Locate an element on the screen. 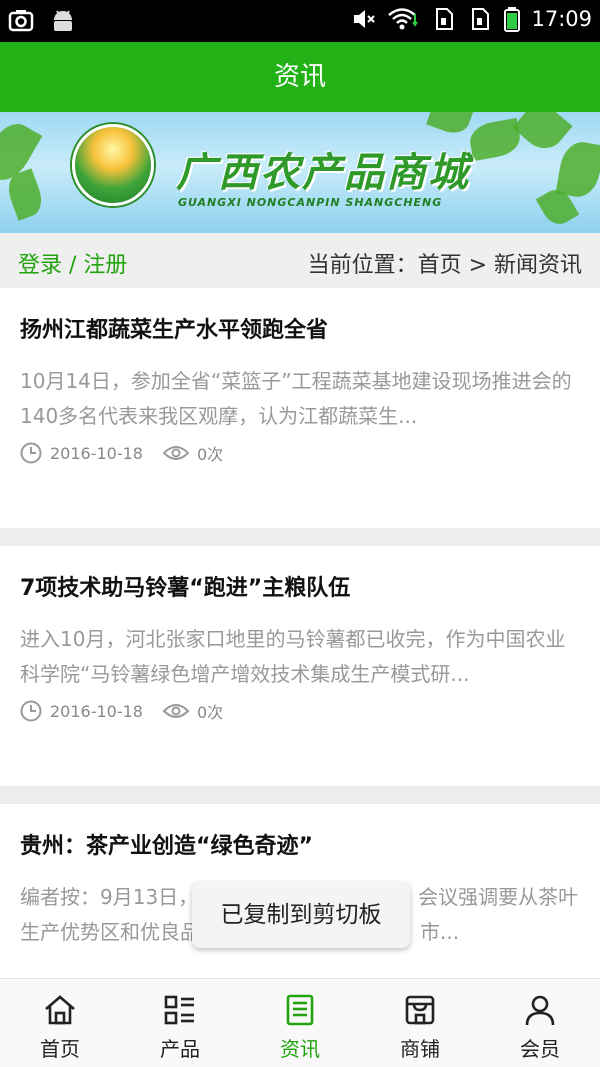 The image size is (600, 1067). bottom-tab-bar: 首页 产品 资讯 商铺 会员 is located at coordinates (300, 1022).